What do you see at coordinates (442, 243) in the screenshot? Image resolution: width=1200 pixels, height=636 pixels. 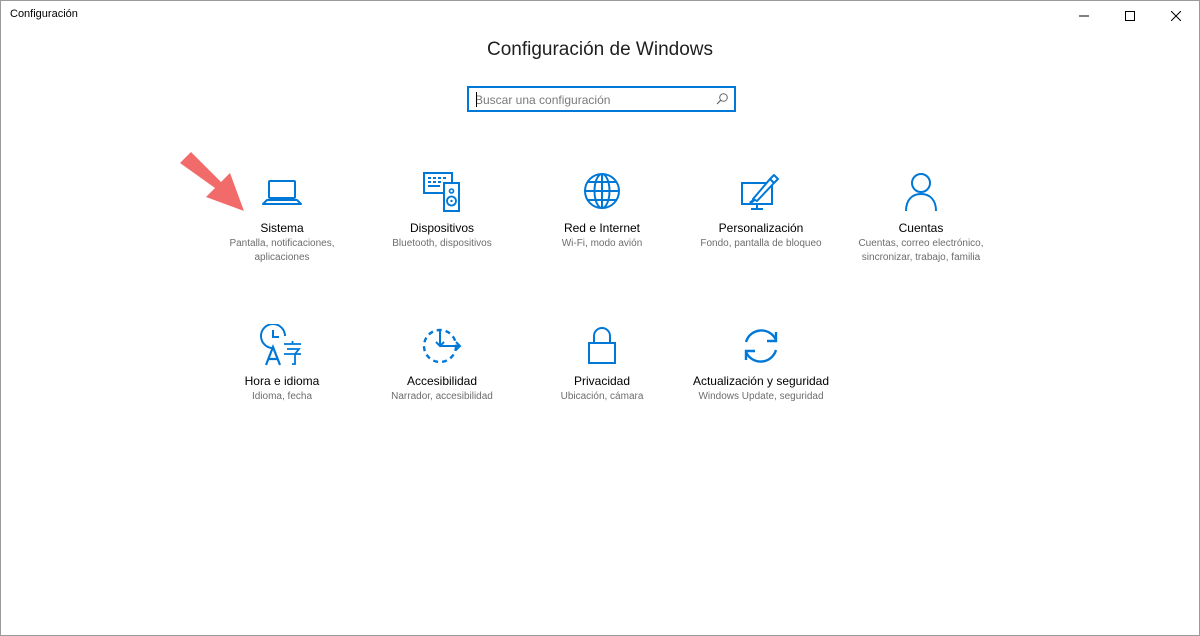 I see `tile-description: Bluetooth, dispositivos` at bounding box center [442, 243].